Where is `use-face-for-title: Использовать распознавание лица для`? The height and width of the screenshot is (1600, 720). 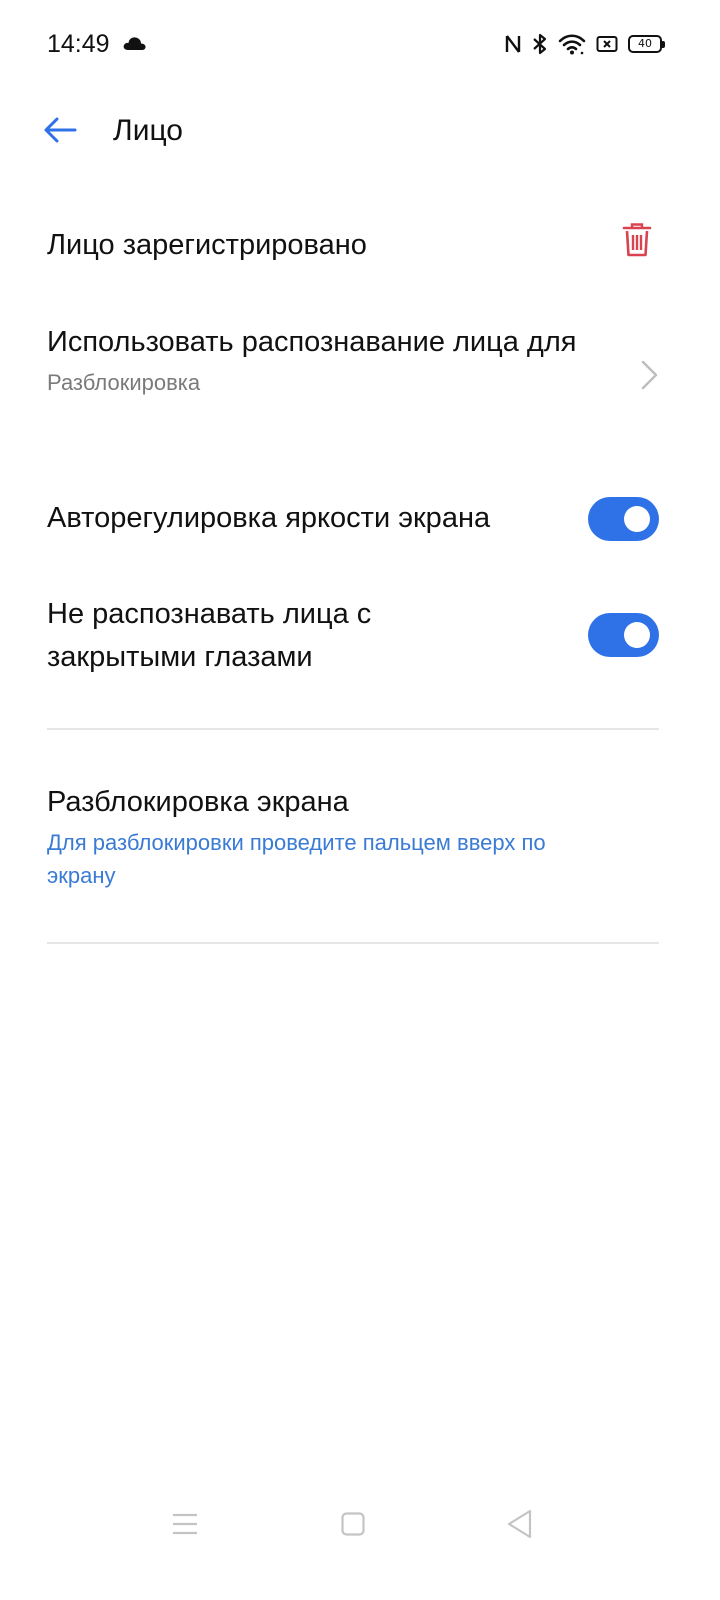
use-face-for-title: Использовать распознавание лица для is located at coordinates (312, 342).